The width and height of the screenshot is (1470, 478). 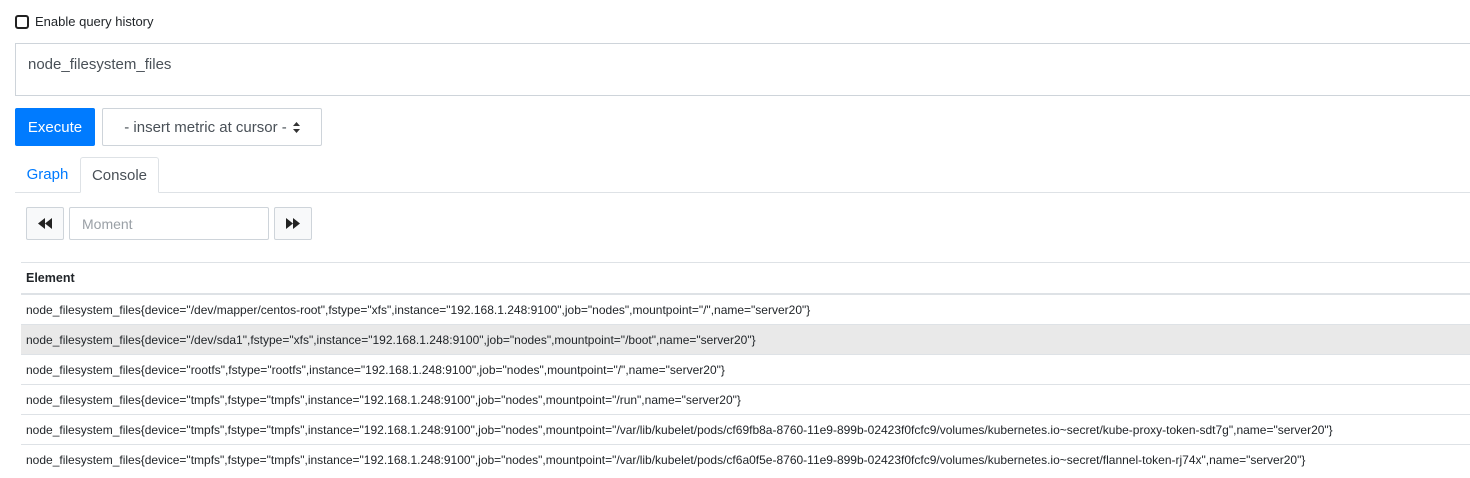 What do you see at coordinates (100, 64) in the screenshot?
I see `query-text: node_filesystem_files` at bounding box center [100, 64].